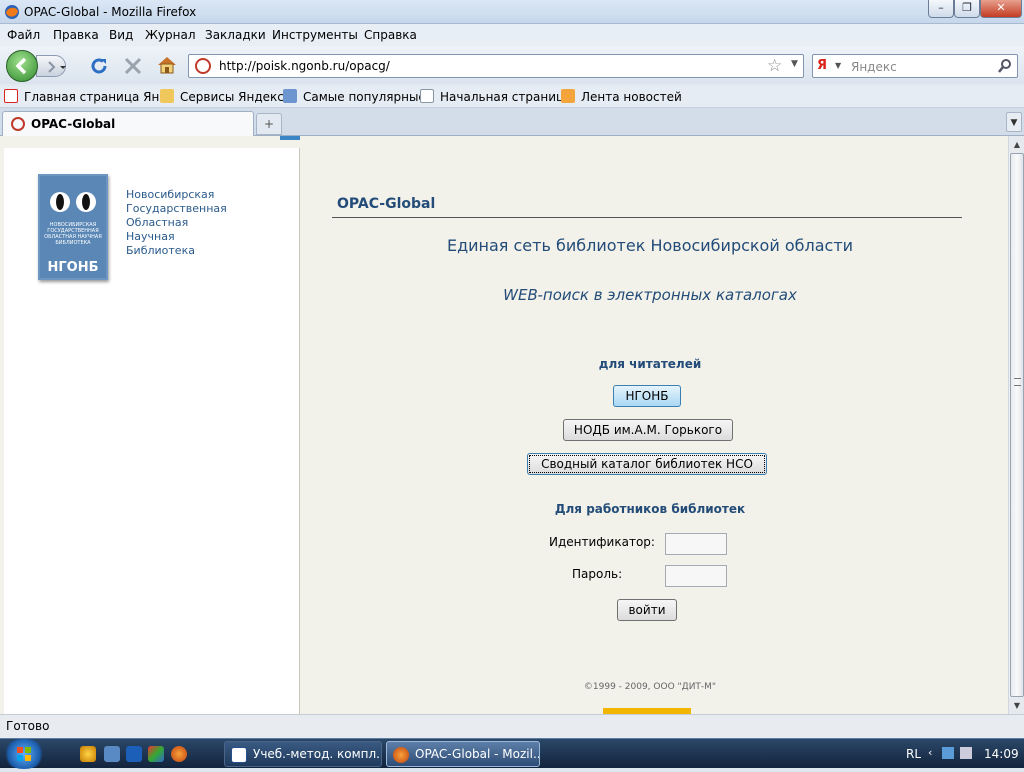 This screenshot has width=1024, height=772. What do you see at coordinates (23, 35) in the screenshot?
I see `menu-file: Файл` at bounding box center [23, 35].